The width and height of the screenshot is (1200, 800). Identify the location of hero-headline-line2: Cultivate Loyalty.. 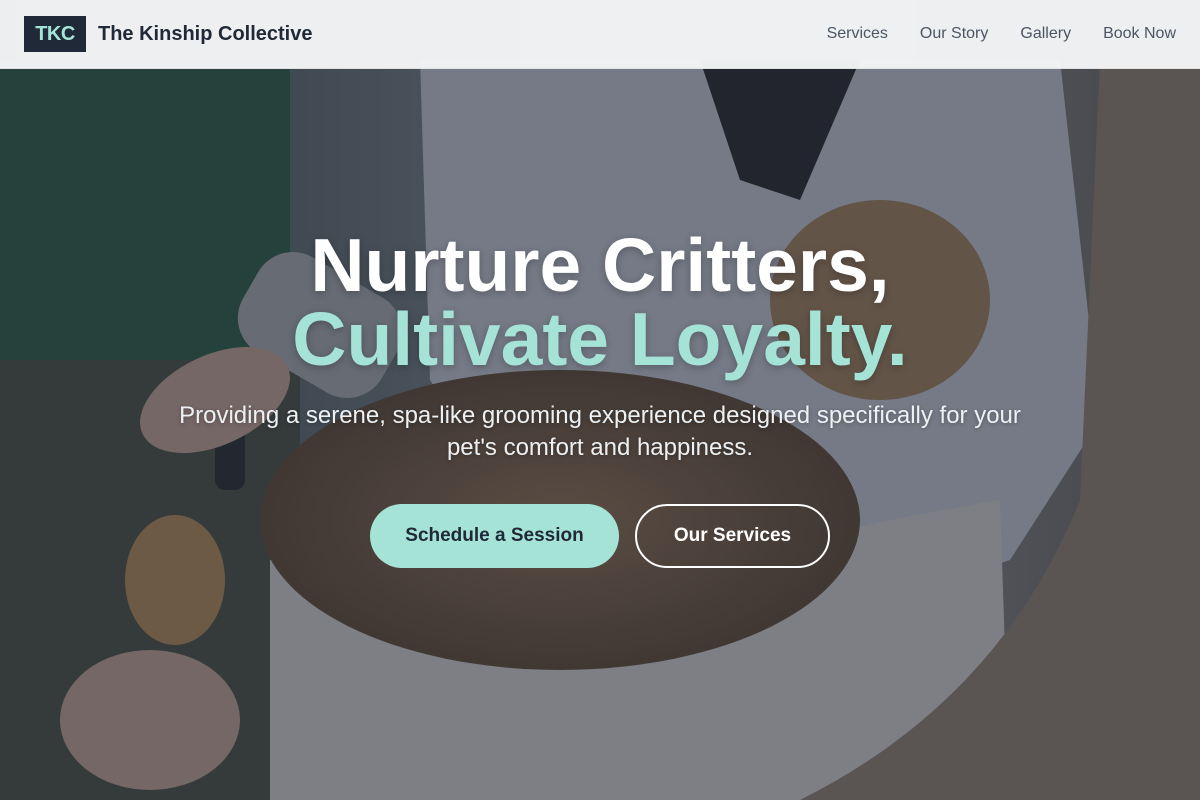
(600, 339).